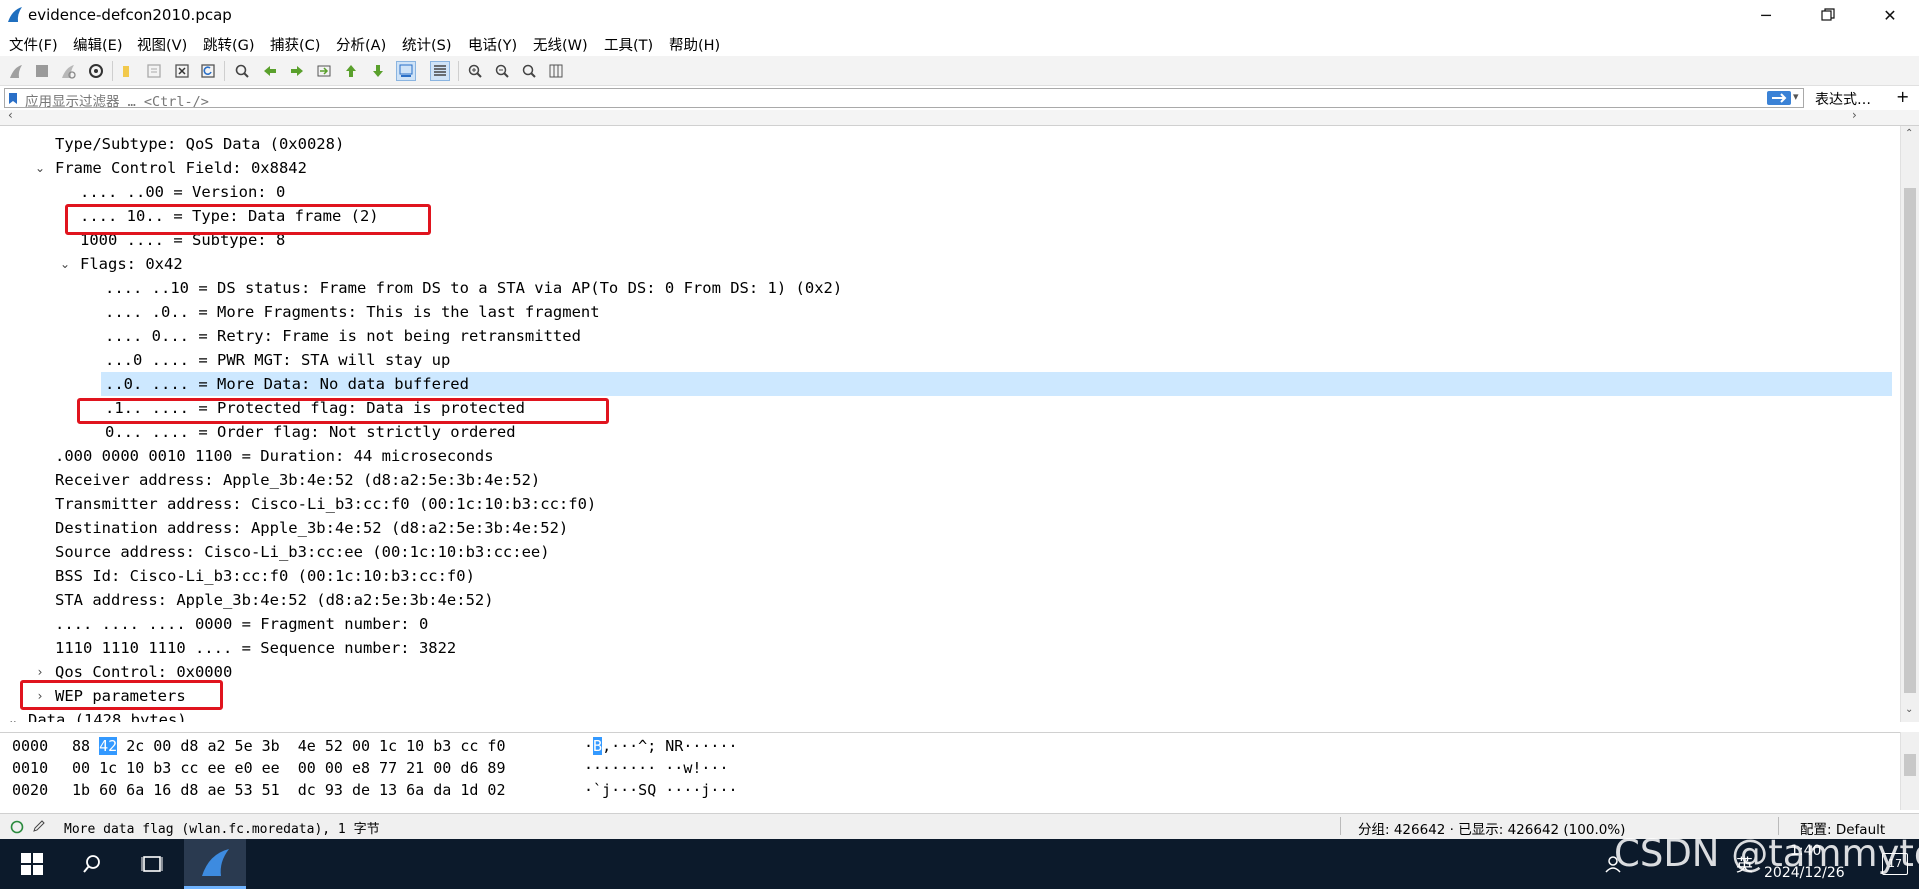  What do you see at coordinates (1909, 709) in the screenshot?
I see `scroll-down-icon: ⌄` at bounding box center [1909, 709].